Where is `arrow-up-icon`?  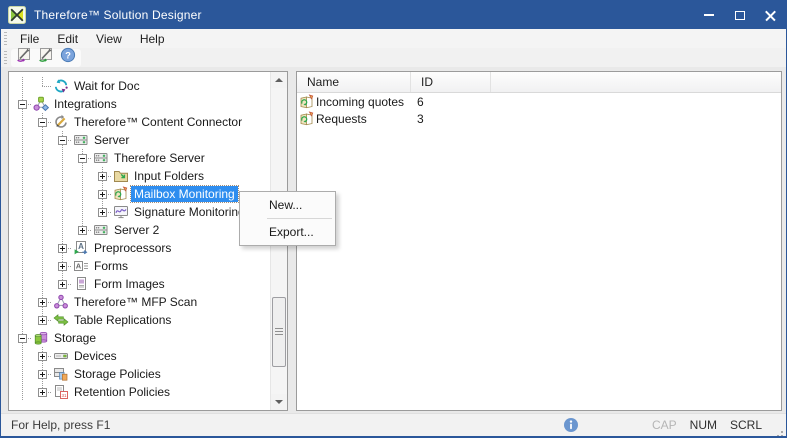 arrow-up-icon is located at coordinates (279, 80).